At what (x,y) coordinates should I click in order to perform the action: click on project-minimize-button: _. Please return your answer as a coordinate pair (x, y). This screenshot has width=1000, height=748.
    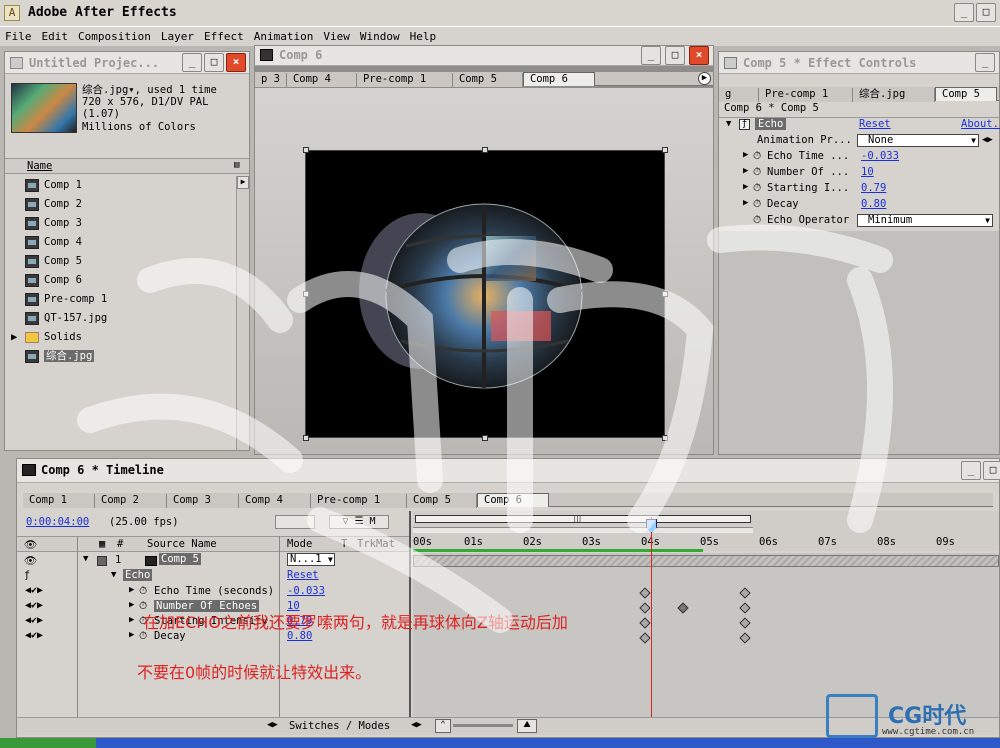
    Looking at the image, I should click on (192, 62).